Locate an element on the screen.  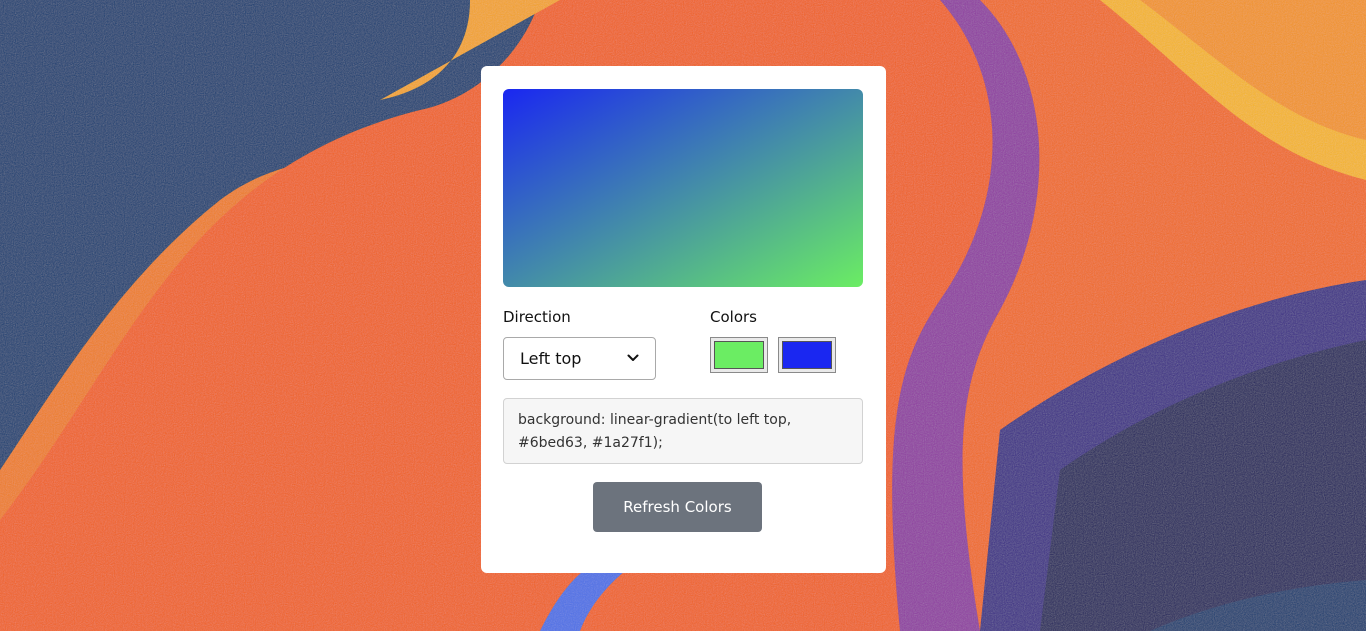
color-picker-two is located at coordinates (807, 355).